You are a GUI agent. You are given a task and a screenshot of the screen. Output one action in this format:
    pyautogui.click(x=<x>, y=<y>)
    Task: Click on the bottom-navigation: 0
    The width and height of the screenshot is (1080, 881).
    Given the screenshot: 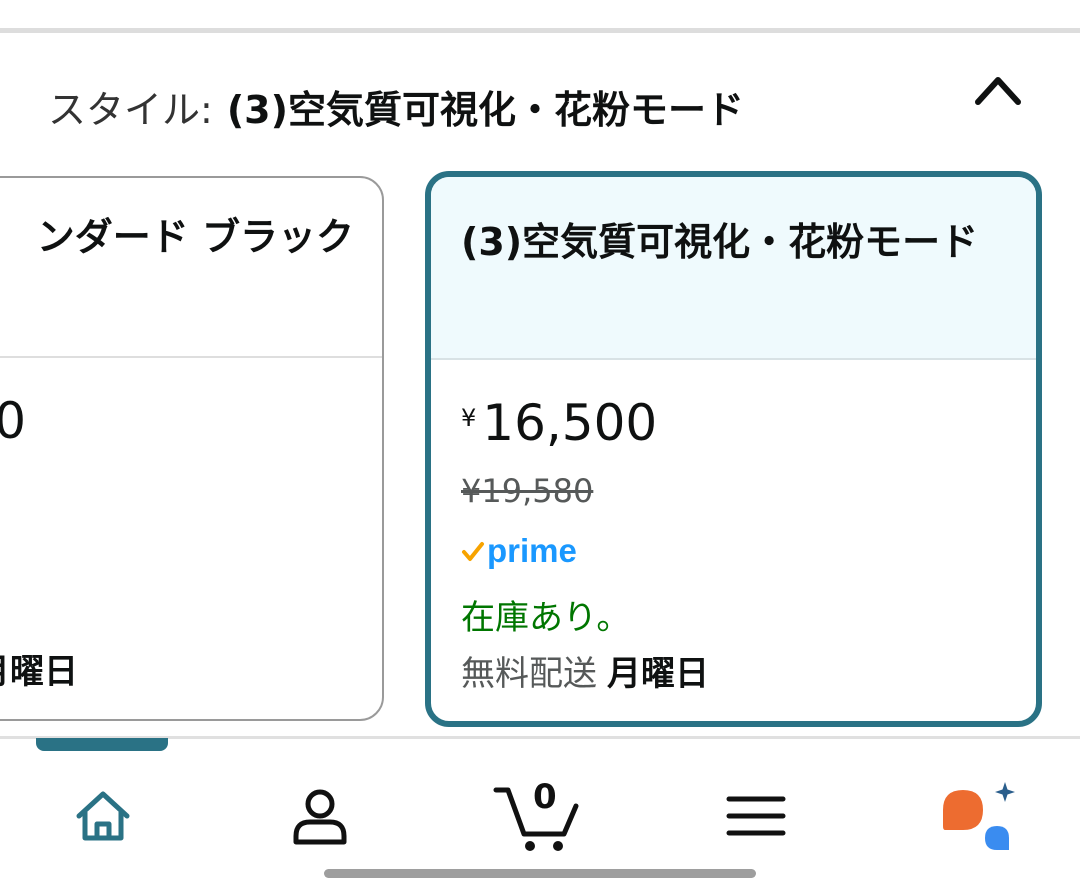 What is the action you would take?
    pyautogui.click(x=540, y=810)
    